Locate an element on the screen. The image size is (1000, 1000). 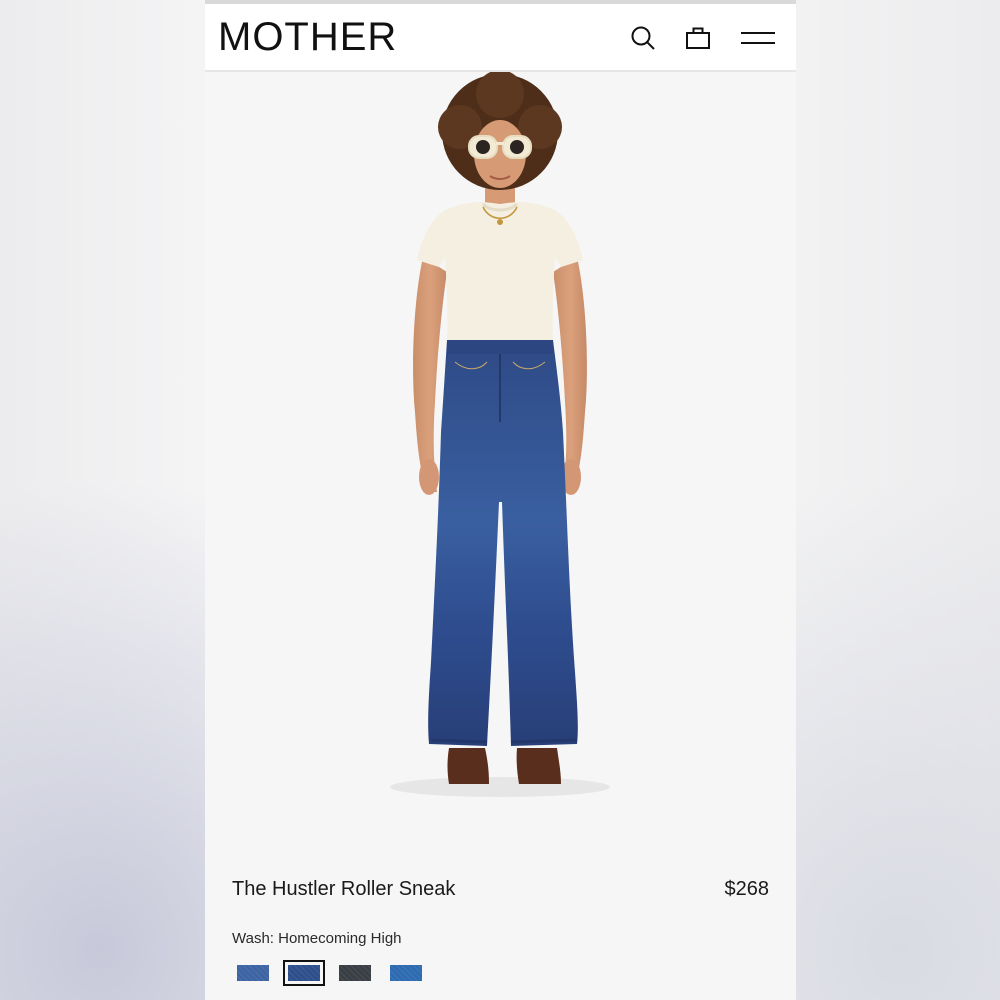
bag-icon is located at coordinates (698, 38).